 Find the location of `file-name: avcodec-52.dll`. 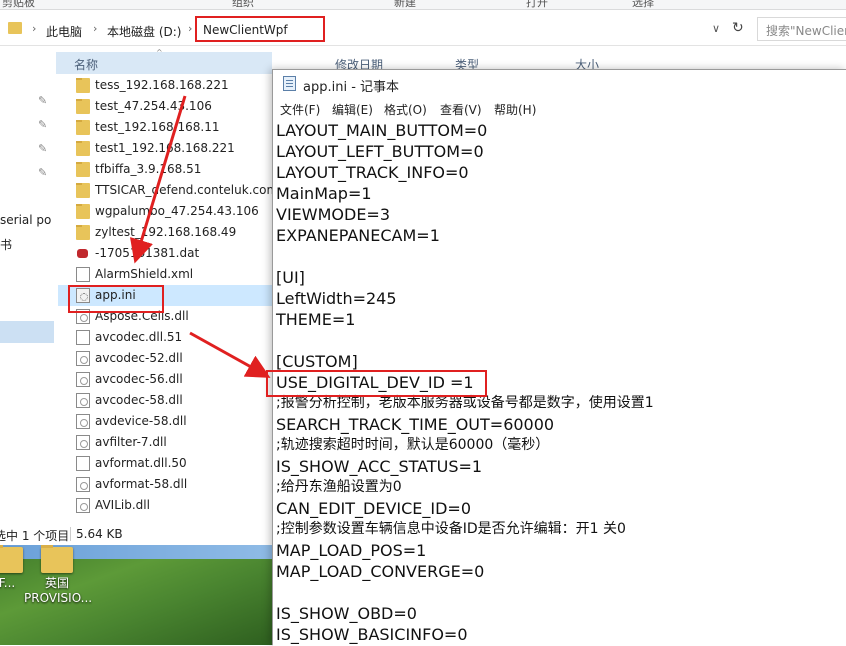

file-name: avcodec-52.dll is located at coordinates (139, 358).